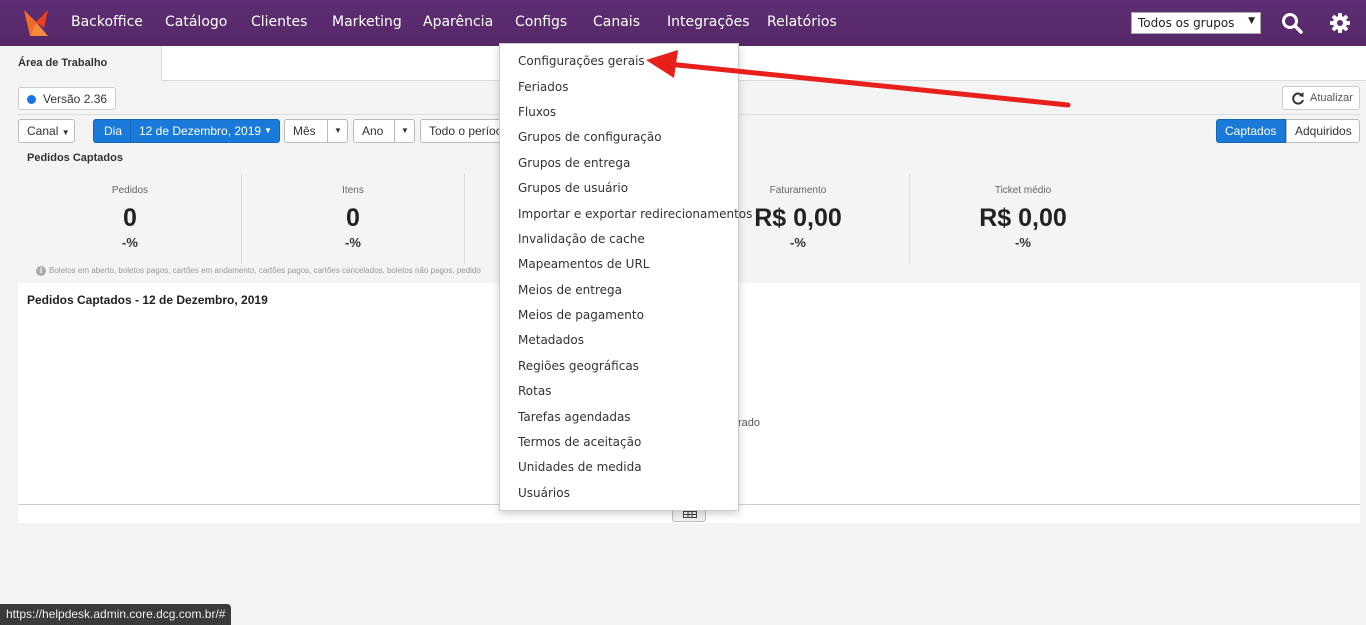  Describe the element at coordinates (304, 131) in the screenshot. I see `mes-label: Mês` at that location.